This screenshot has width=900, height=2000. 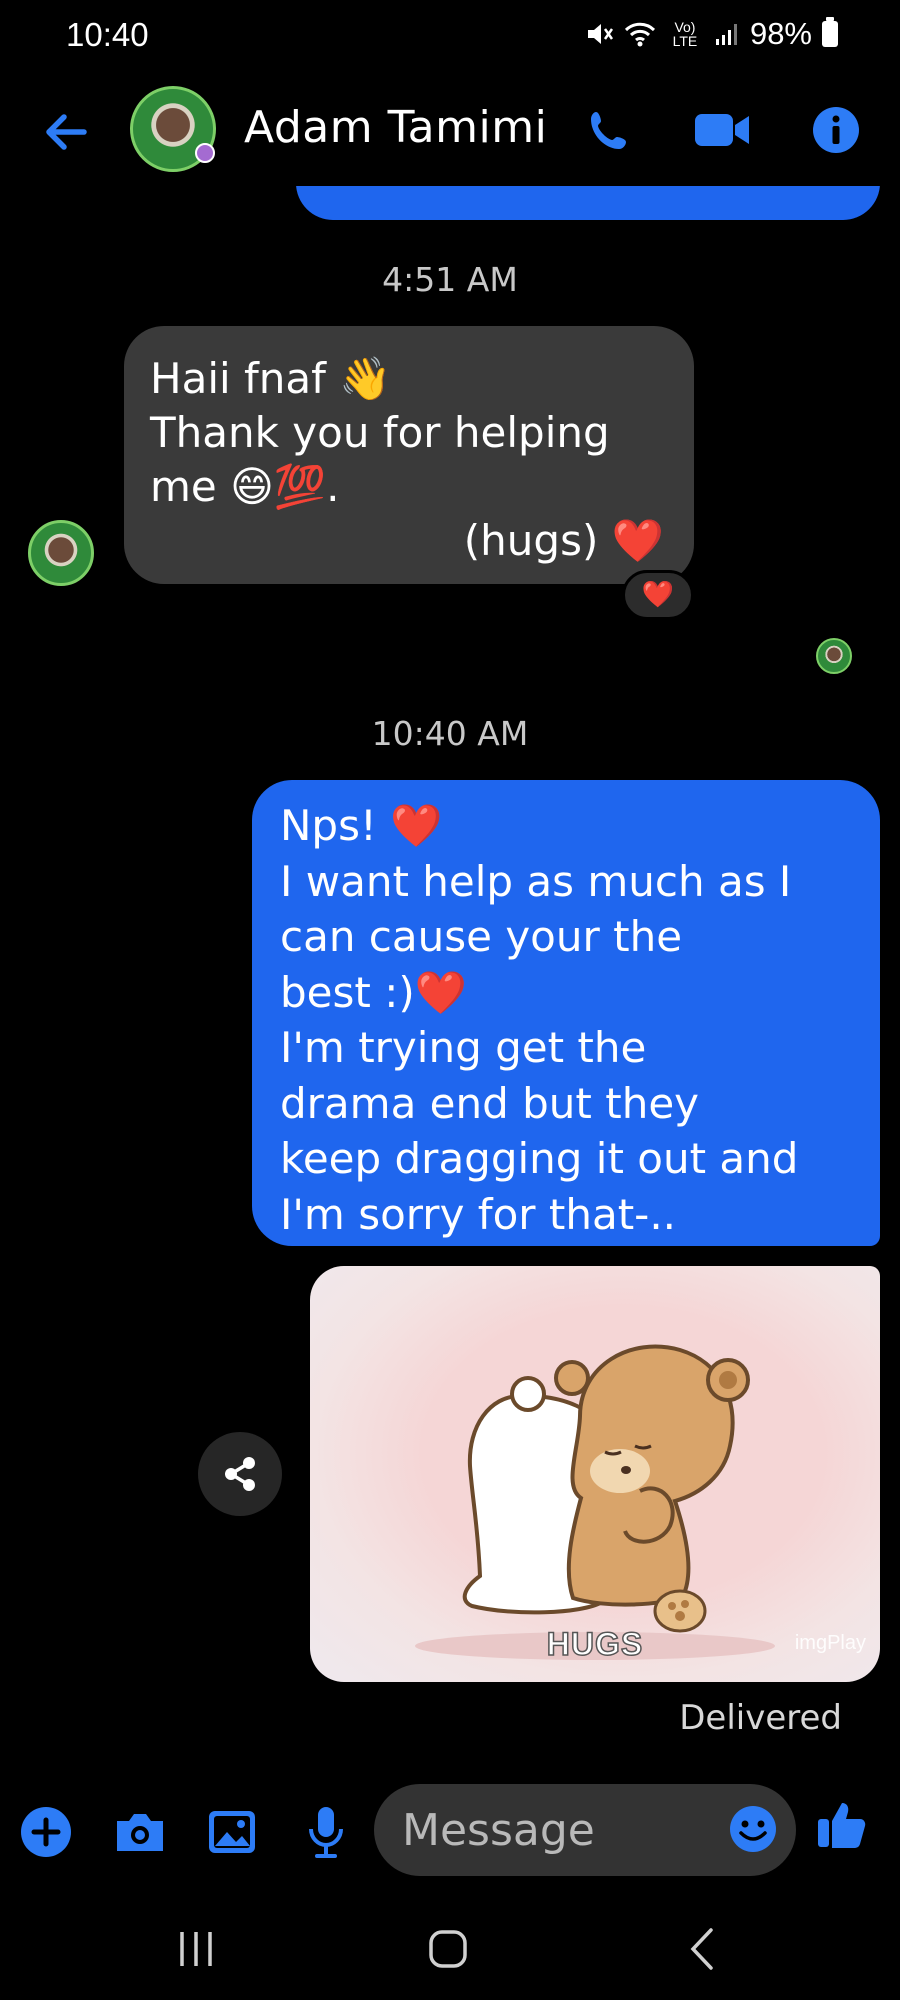 I want to click on contact-name: Adam Tamimi, so click(x=395, y=127).